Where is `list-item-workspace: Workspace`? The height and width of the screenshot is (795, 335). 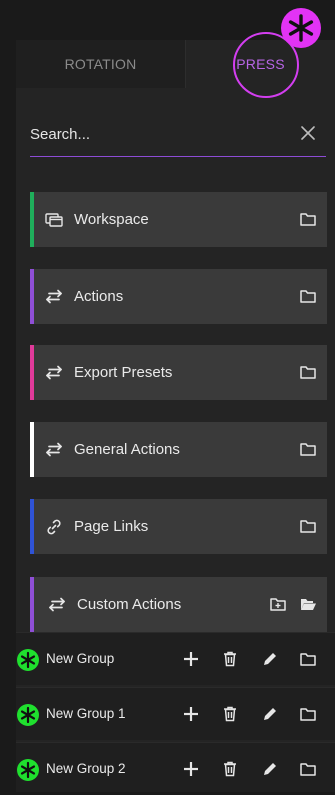
list-item-workspace: Workspace is located at coordinates (178, 219).